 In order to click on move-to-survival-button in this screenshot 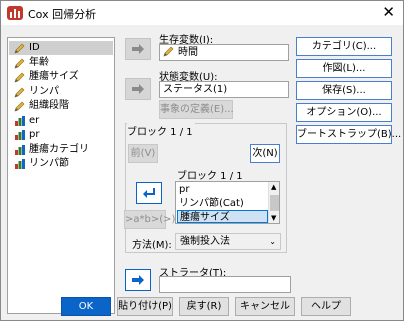, I will do `click(138, 49)`.